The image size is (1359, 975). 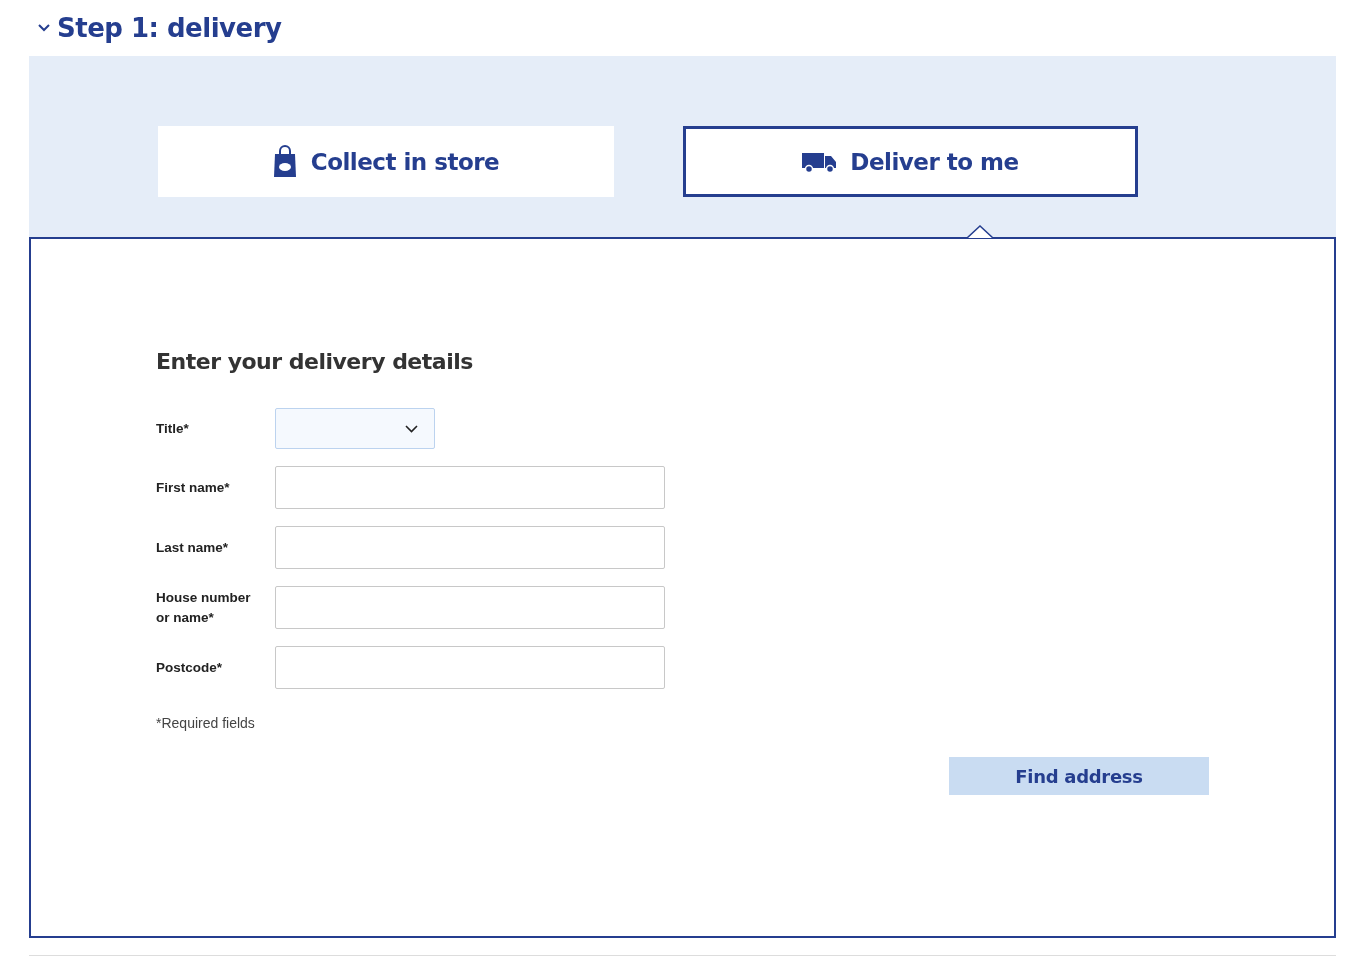 What do you see at coordinates (193, 487) in the screenshot?
I see `field-label: First name*` at bounding box center [193, 487].